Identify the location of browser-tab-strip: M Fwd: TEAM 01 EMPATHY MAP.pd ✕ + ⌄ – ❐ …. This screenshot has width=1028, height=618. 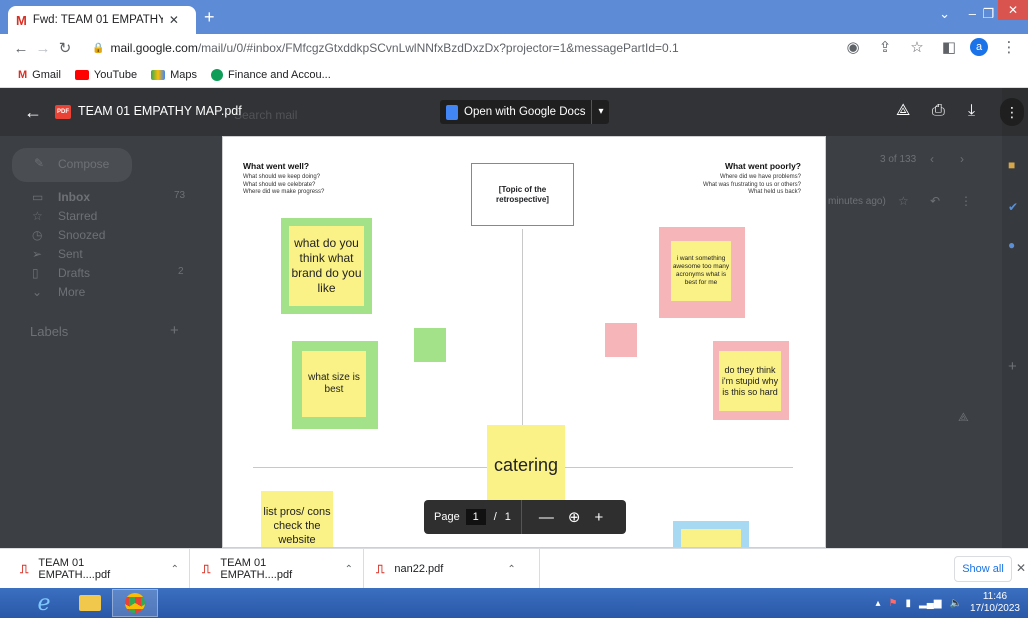
(514, 17).